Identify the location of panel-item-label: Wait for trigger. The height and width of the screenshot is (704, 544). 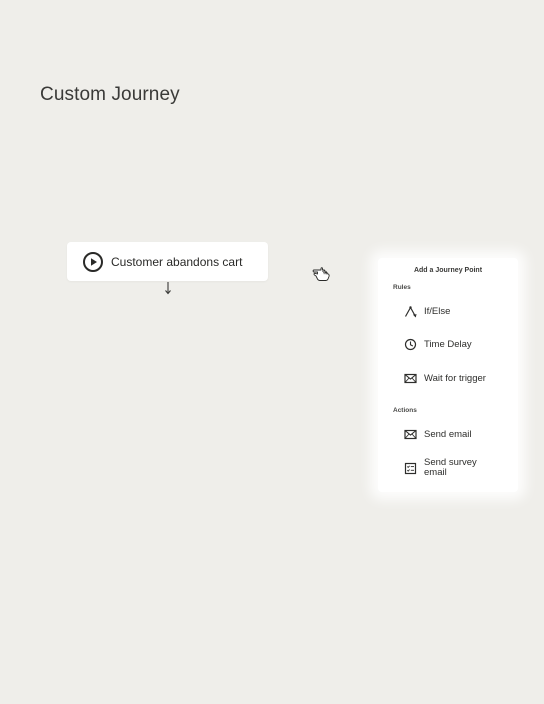
(455, 378).